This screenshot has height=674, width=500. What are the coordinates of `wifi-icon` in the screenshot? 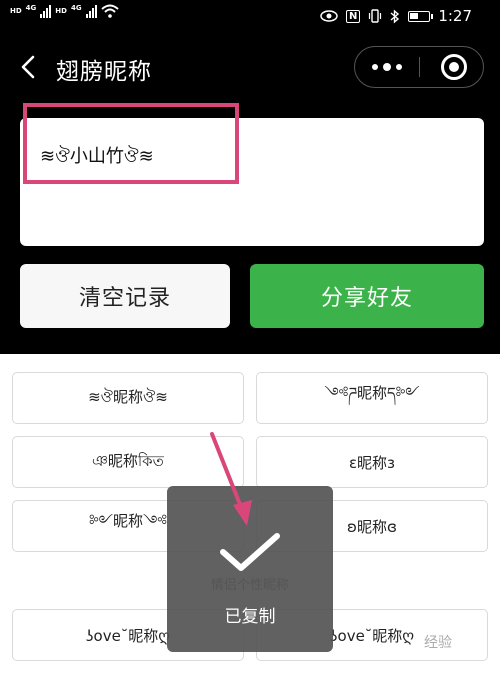 It's located at (109, 11).